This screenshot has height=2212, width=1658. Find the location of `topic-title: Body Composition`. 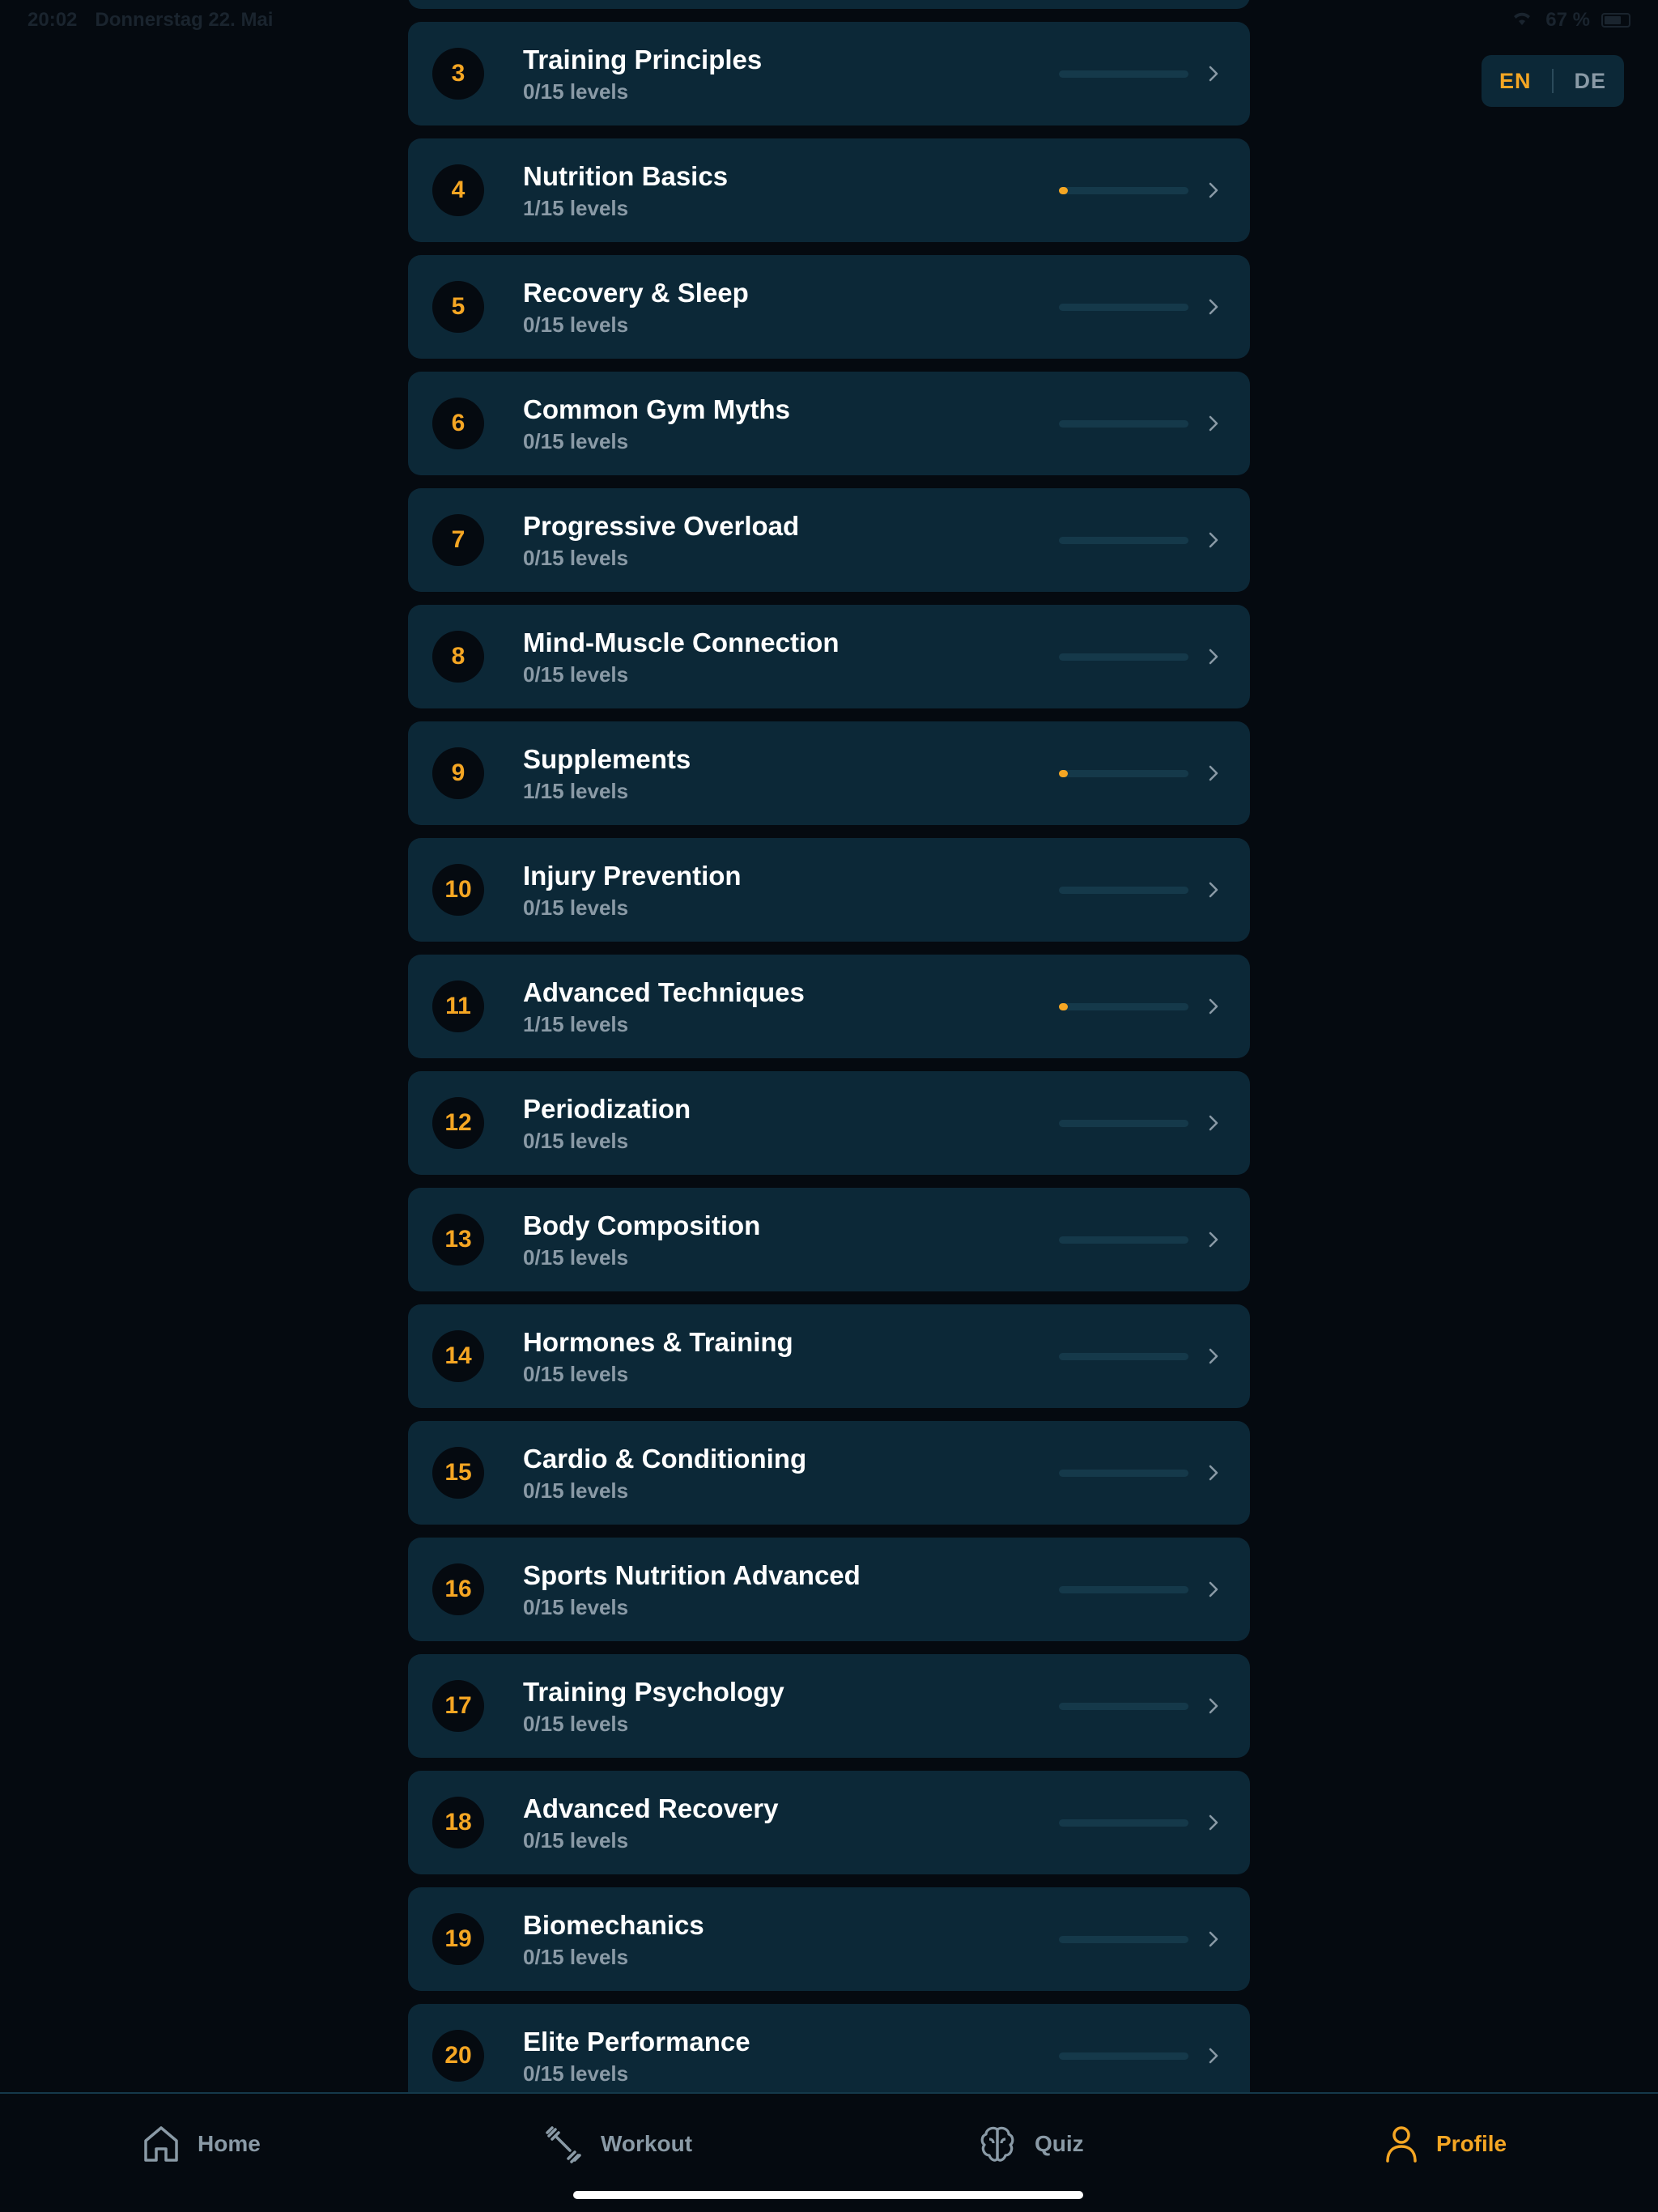

topic-title: Body Composition is located at coordinates (642, 1225).